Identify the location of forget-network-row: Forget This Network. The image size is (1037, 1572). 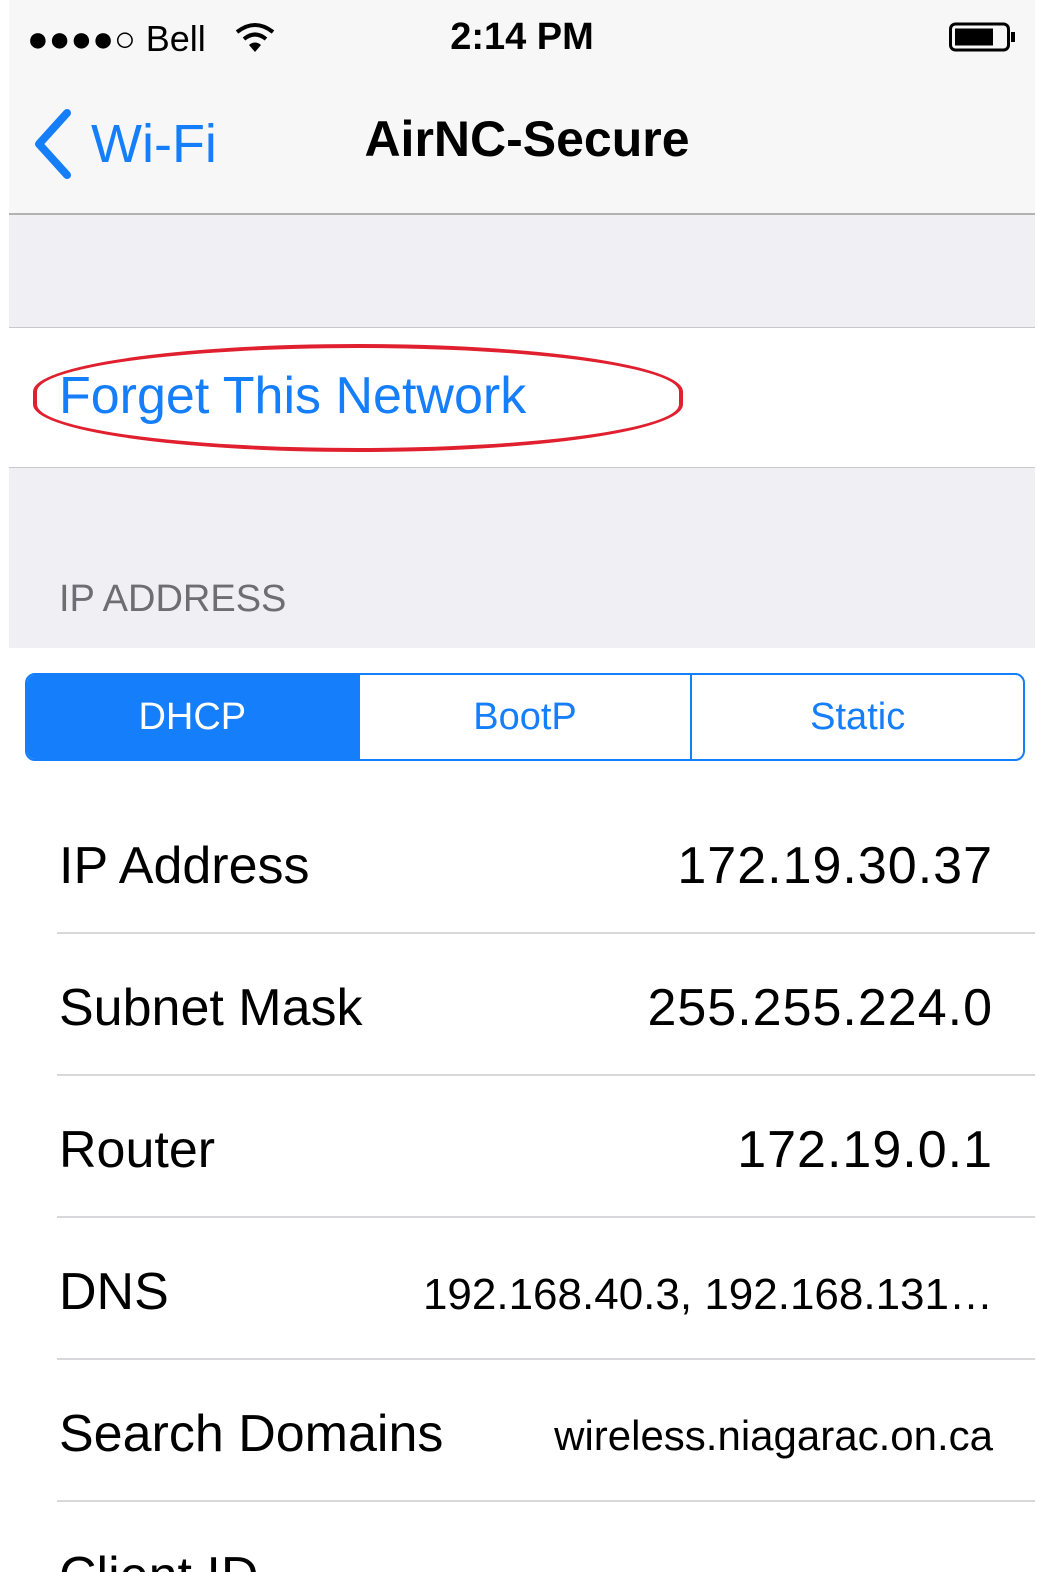
(522, 398).